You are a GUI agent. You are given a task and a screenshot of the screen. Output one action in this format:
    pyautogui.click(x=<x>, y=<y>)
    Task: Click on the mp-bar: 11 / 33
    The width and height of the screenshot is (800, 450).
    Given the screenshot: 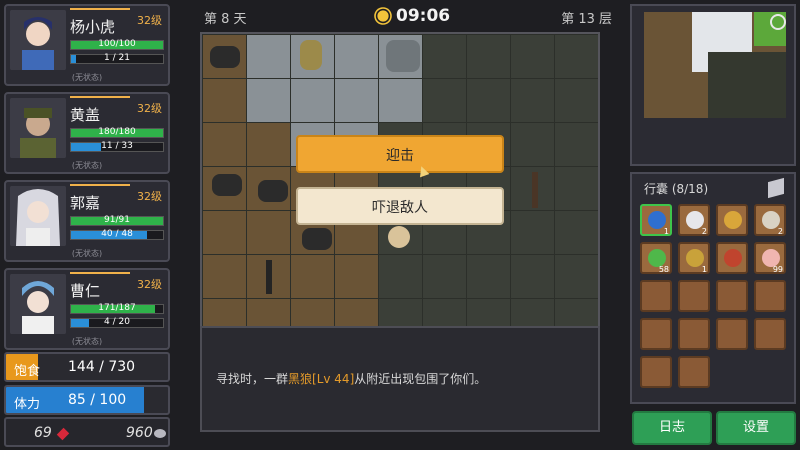 What is the action you would take?
    pyautogui.click(x=117, y=146)
    